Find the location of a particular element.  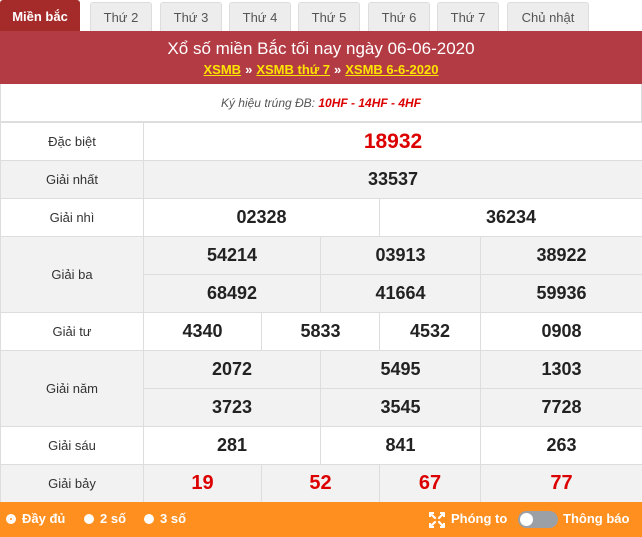

special-code-label: Ký hiệu trúng ĐB: is located at coordinates (269, 103).